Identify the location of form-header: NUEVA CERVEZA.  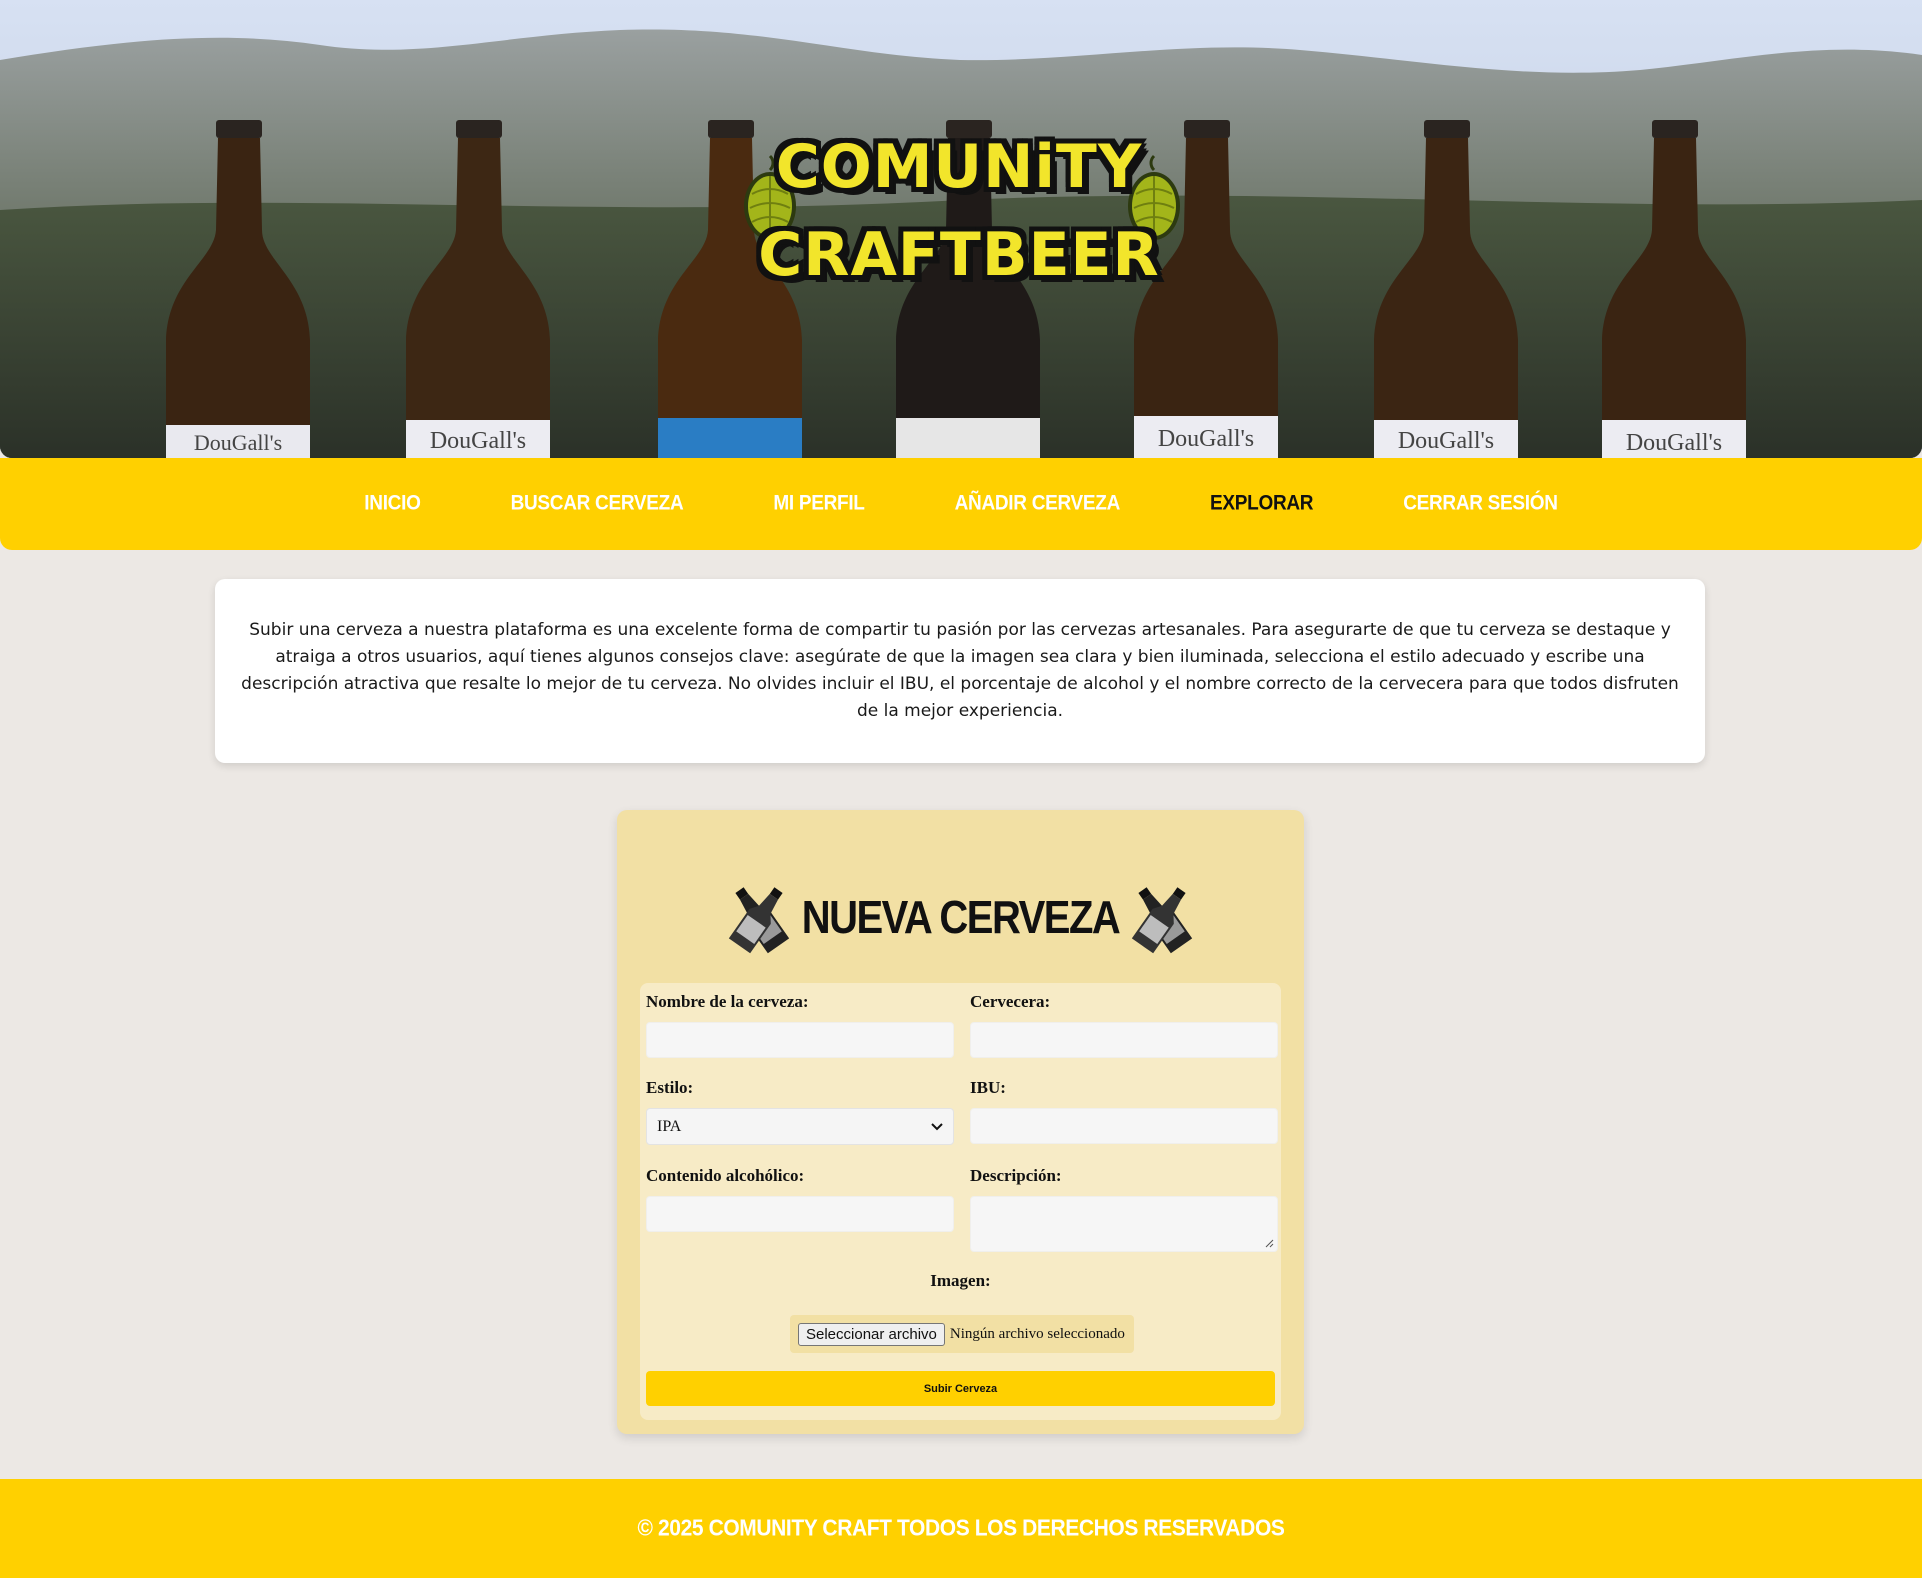
(960, 918).